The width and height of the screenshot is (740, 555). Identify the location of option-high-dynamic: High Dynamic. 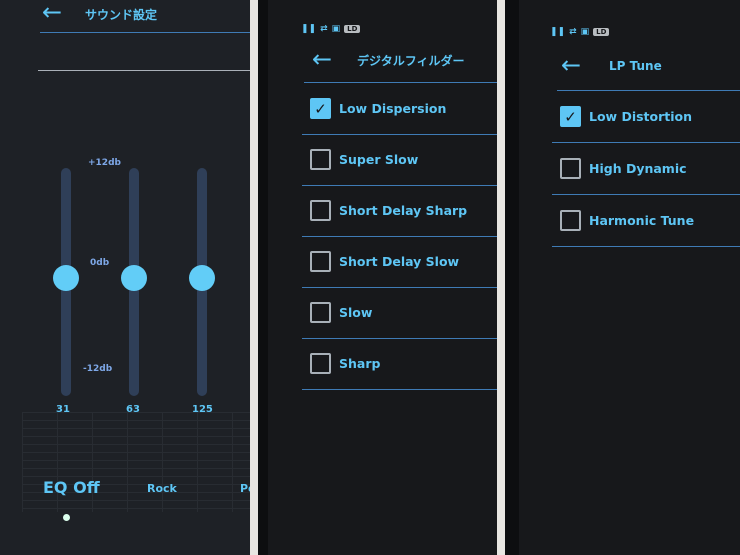
(623, 168).